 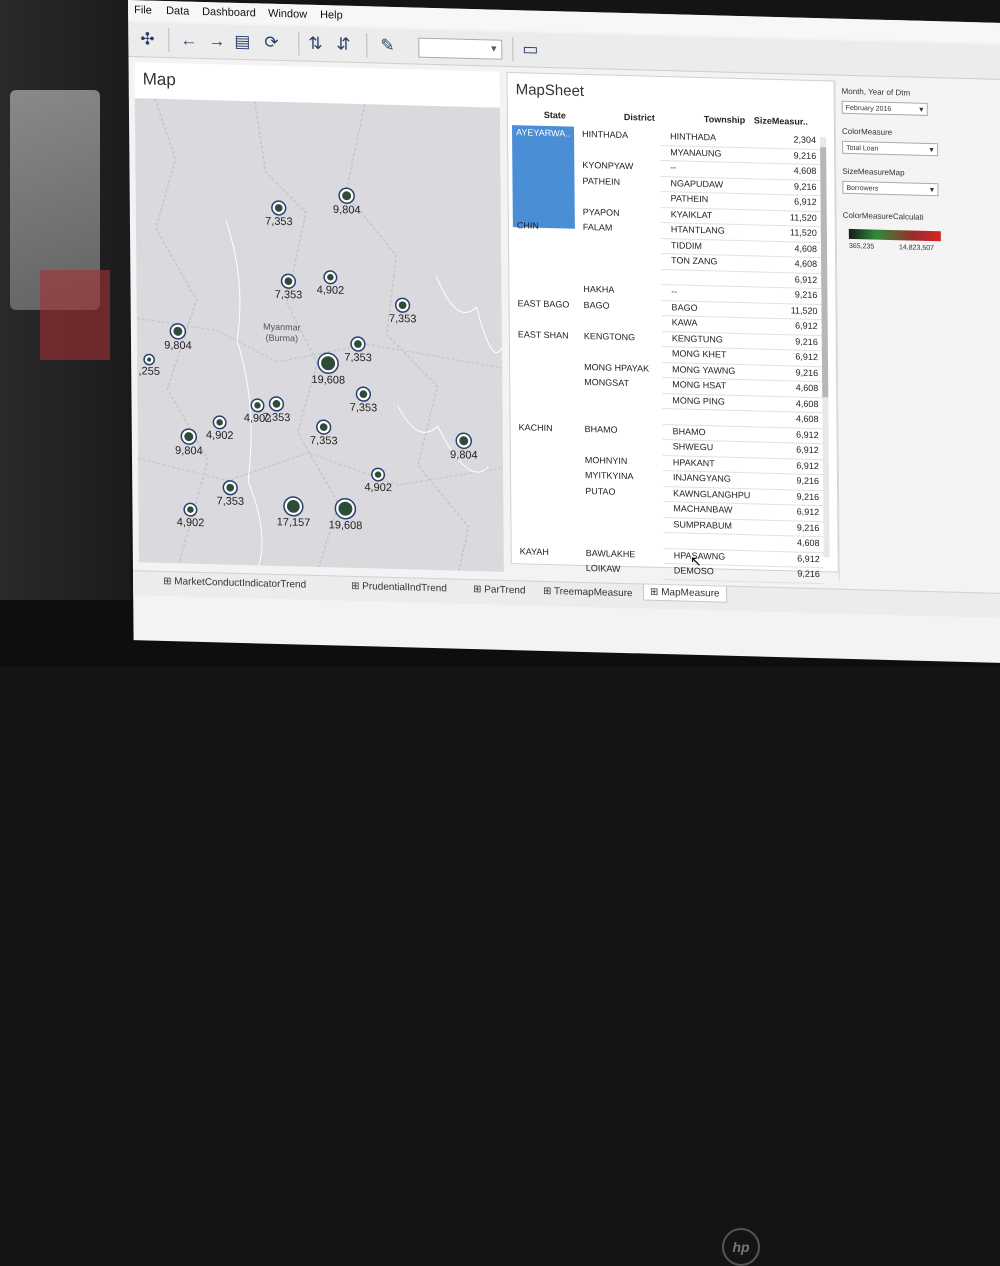 What do you see at coordinates (216, 41) in the screenshot?
I see `forward-arrow-icon: →` at bounding box center [216, 41].